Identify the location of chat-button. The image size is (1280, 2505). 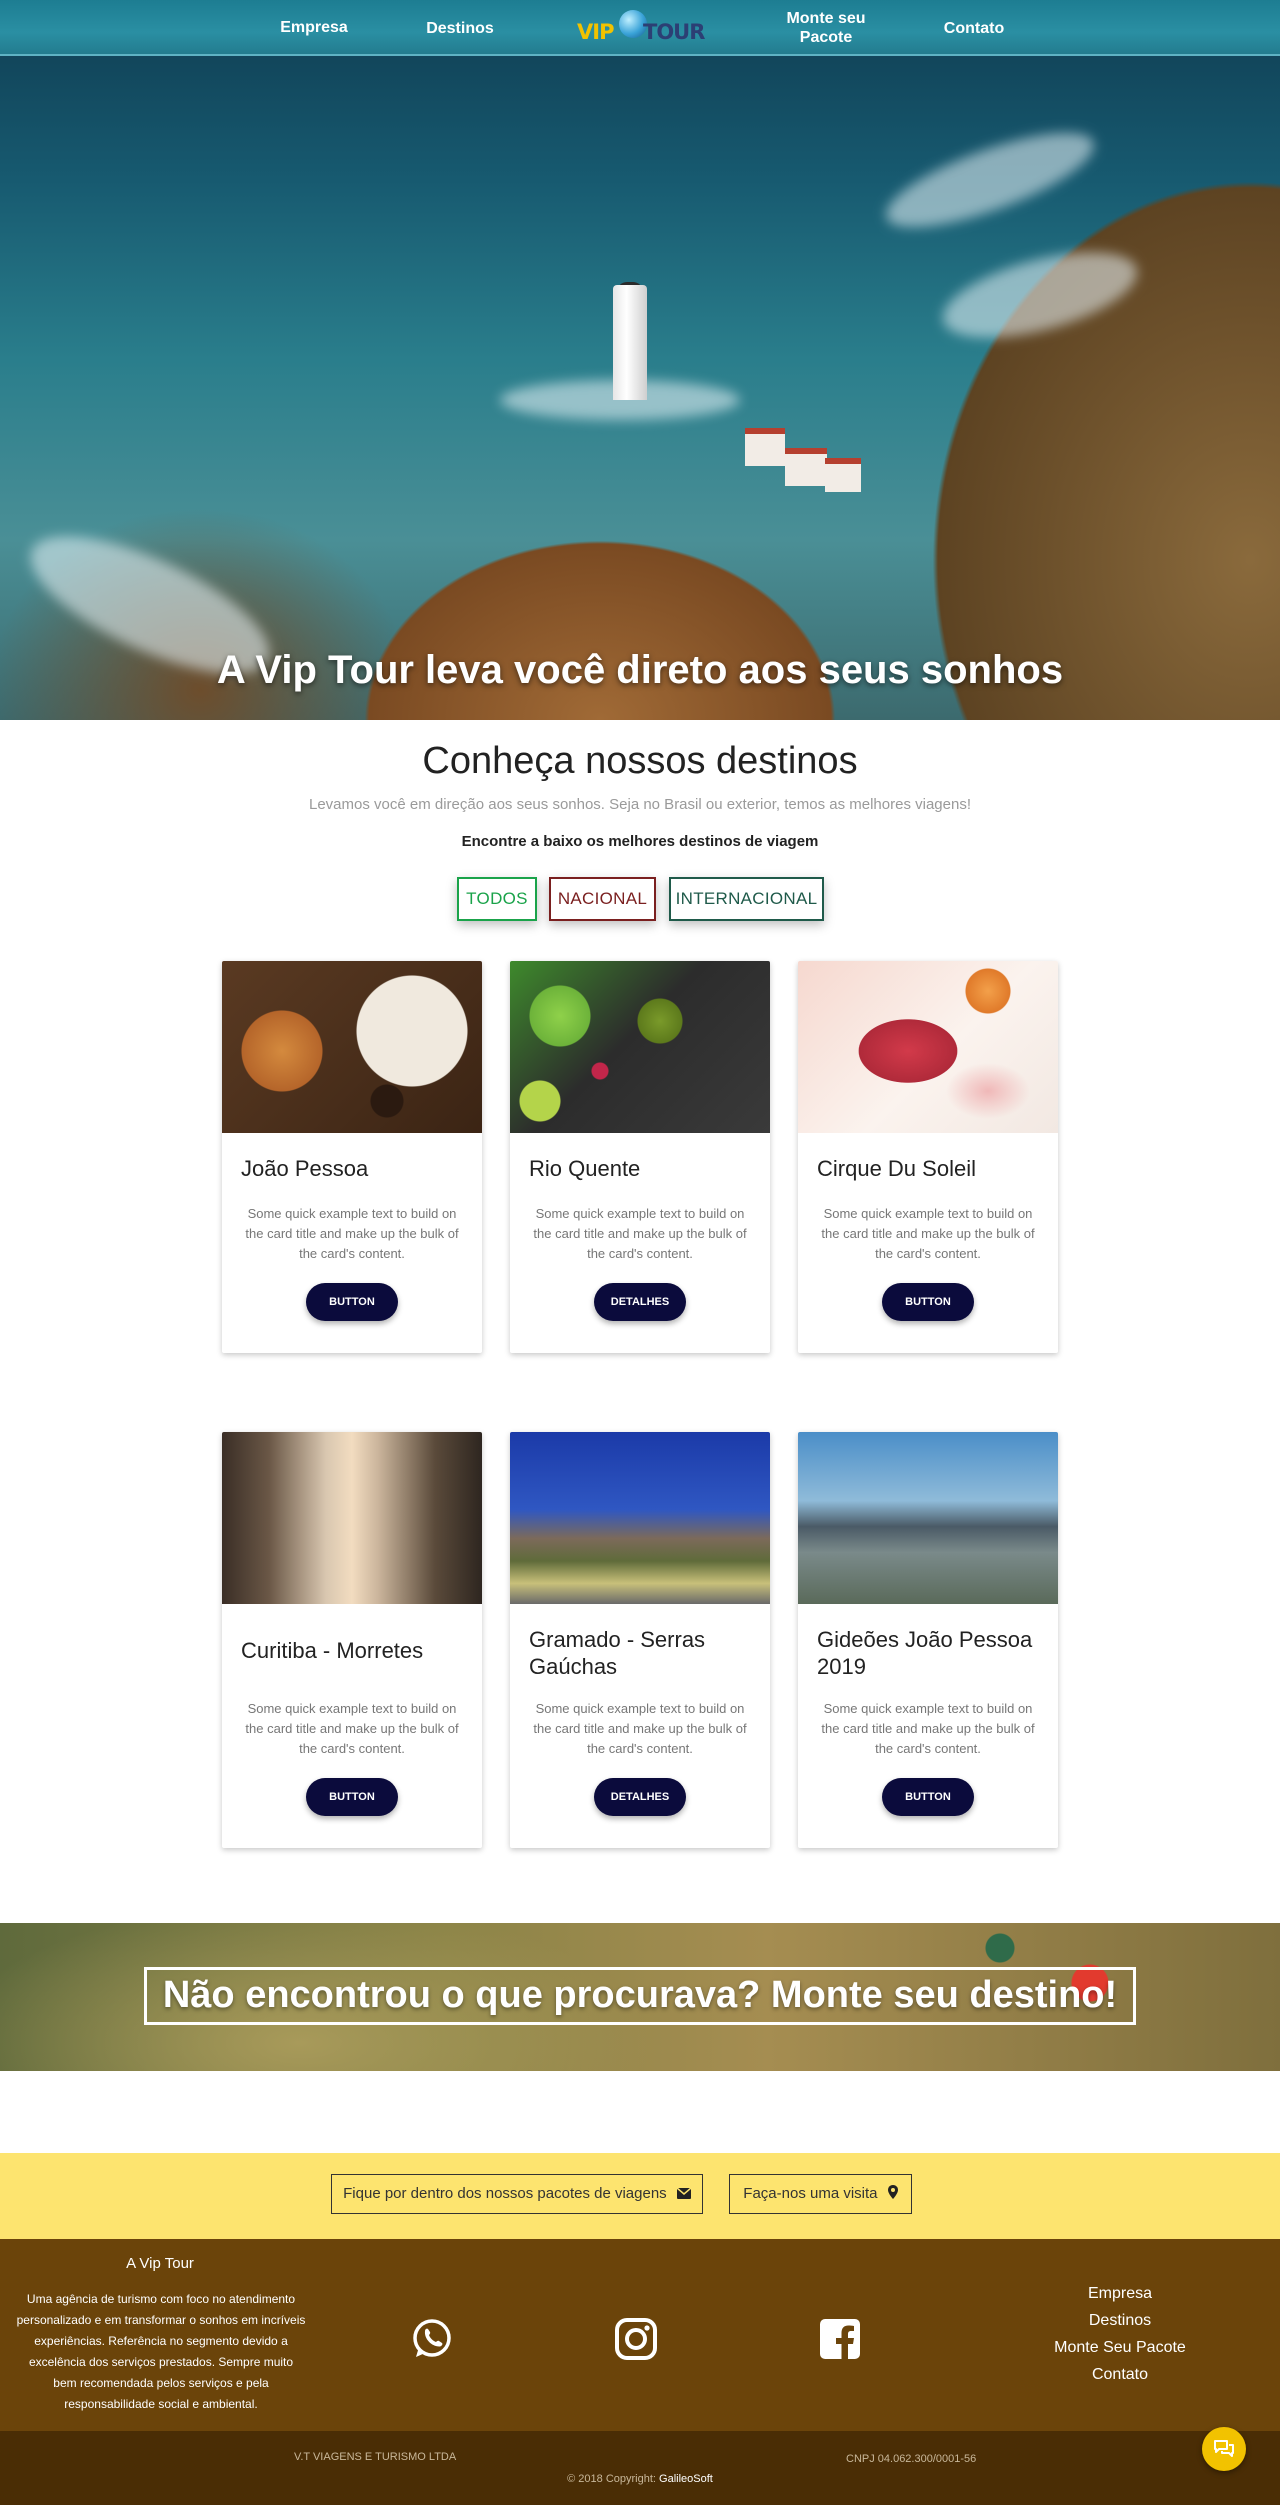
(1224, 2449).